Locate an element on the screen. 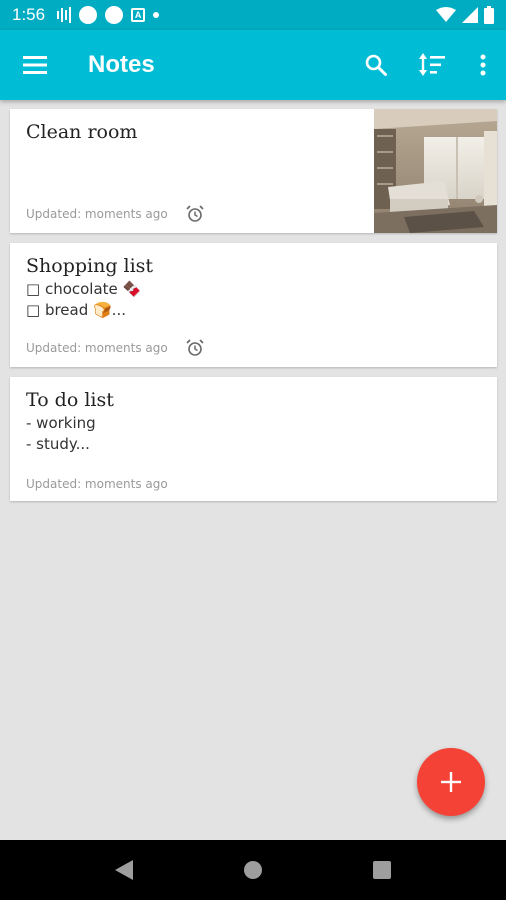 This screenshot has width=506, height=900. system-navigation-bar is located at coordinates (253, 870).